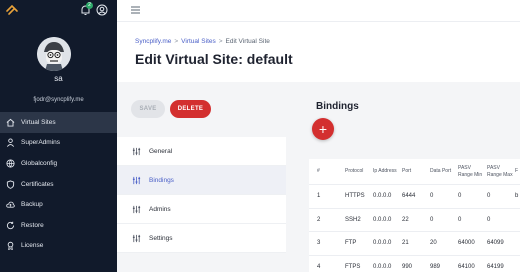 The width and height of the screenshot is (520, 272). Describe the element at coordinates (10, 225) in the screenshot. I see `refresh-icon` at that location.